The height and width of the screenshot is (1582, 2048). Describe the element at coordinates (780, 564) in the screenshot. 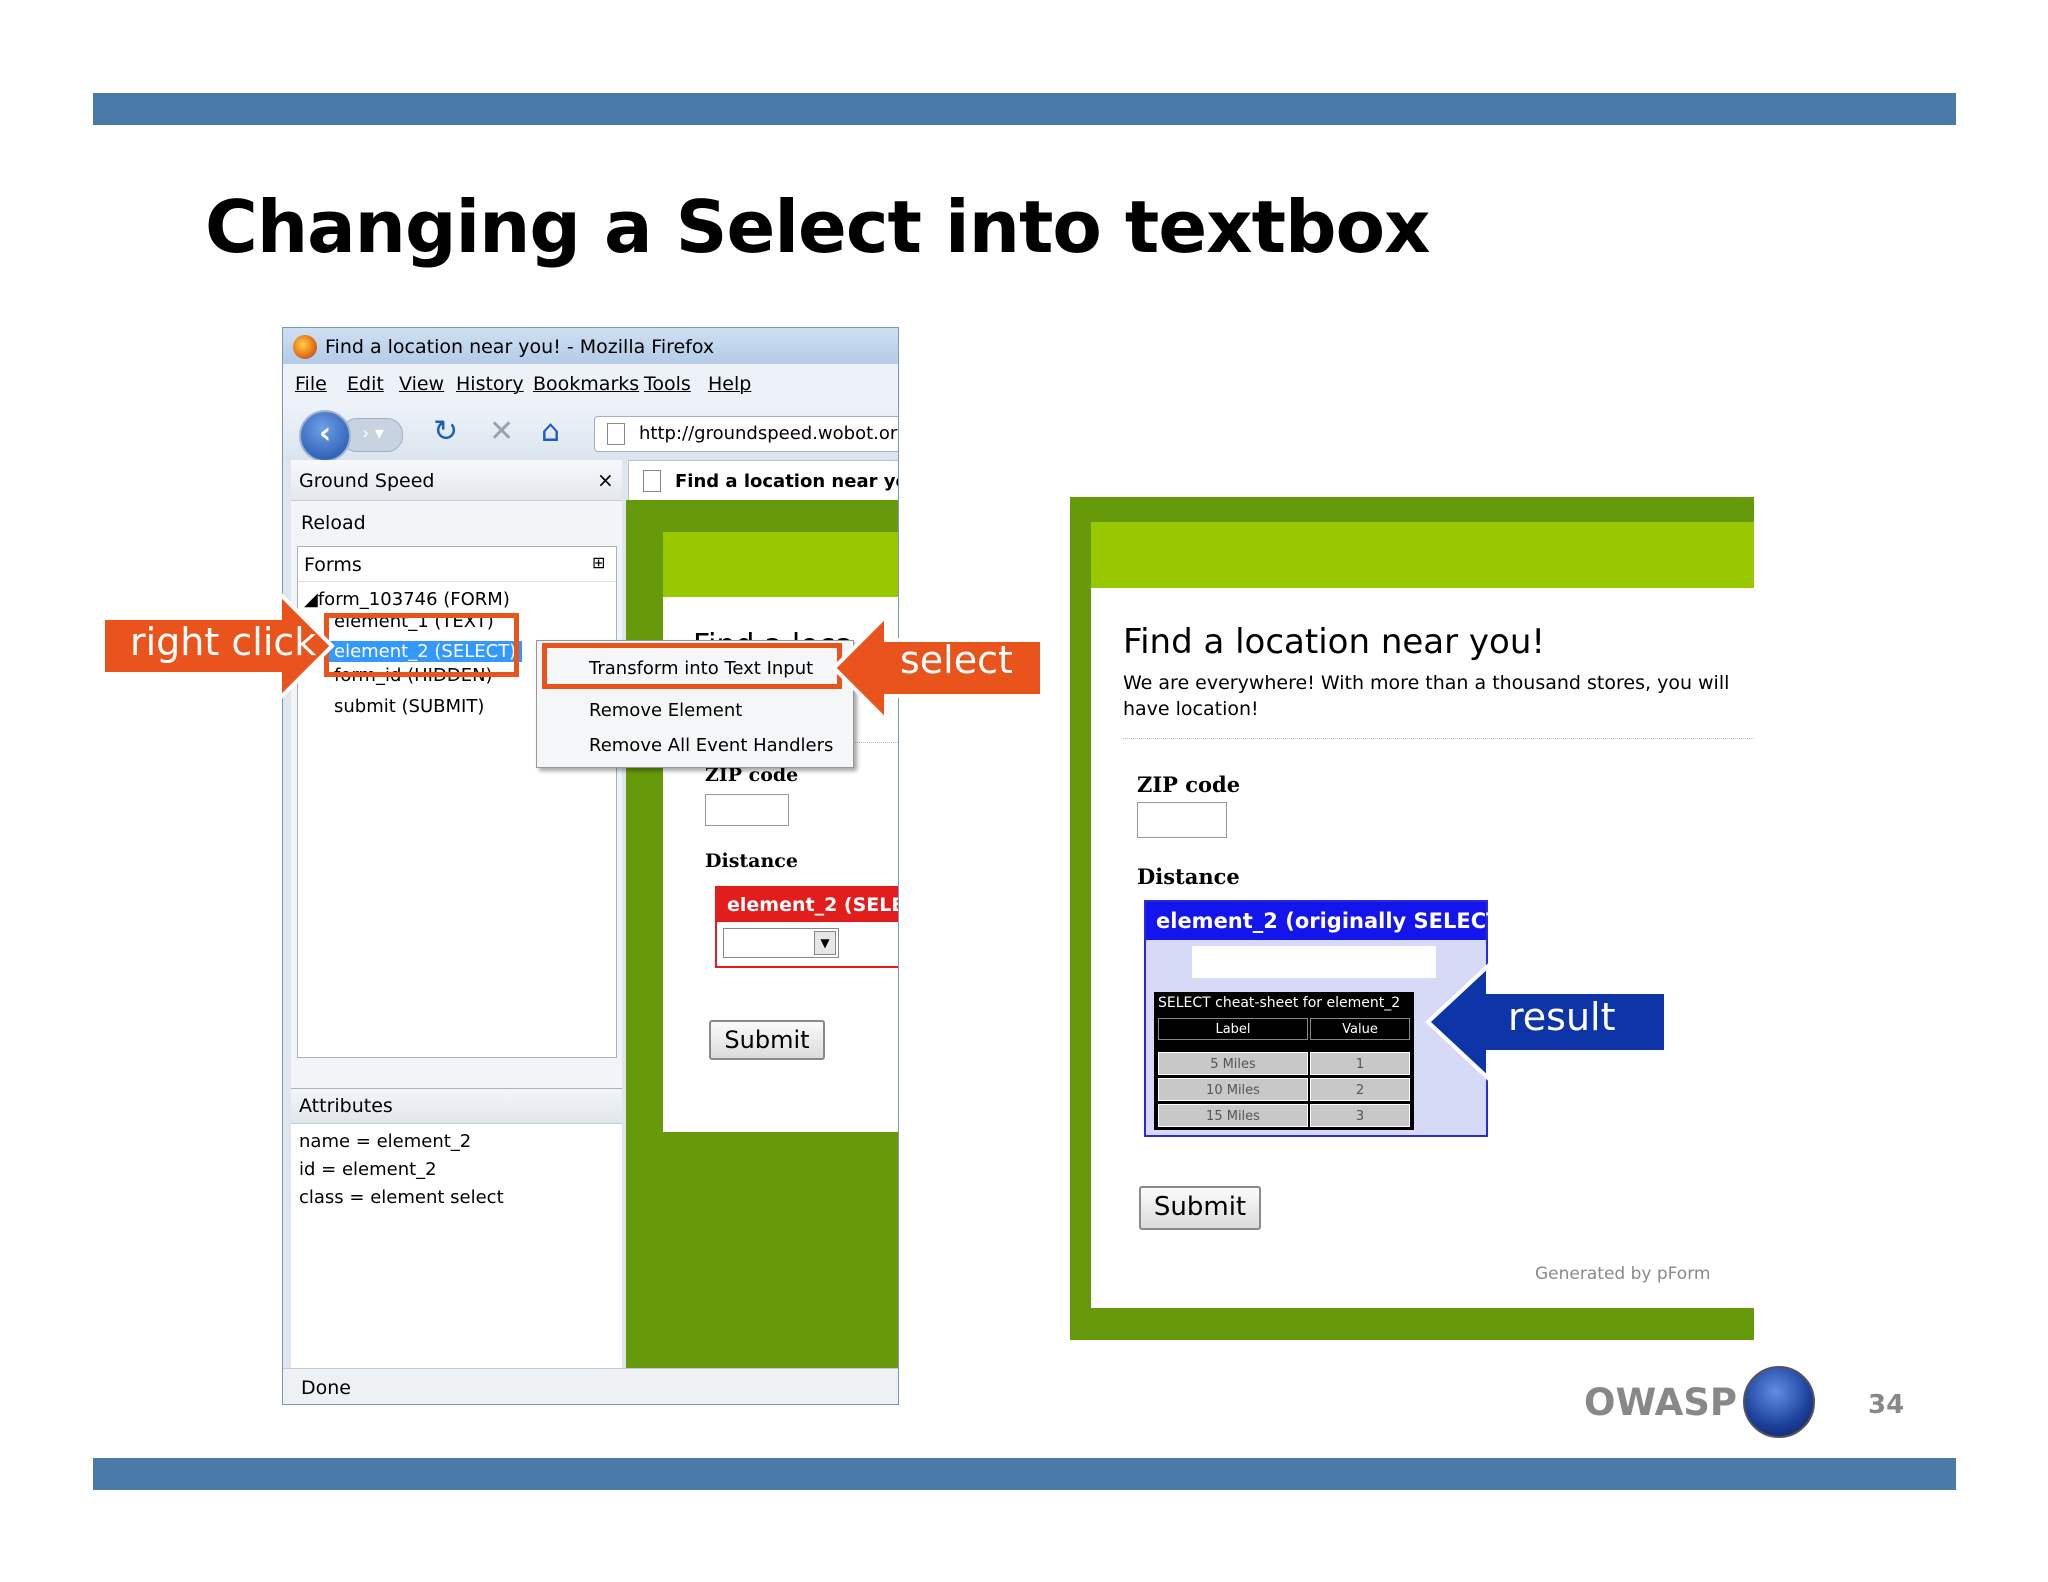

I see `page-banner` at that location.